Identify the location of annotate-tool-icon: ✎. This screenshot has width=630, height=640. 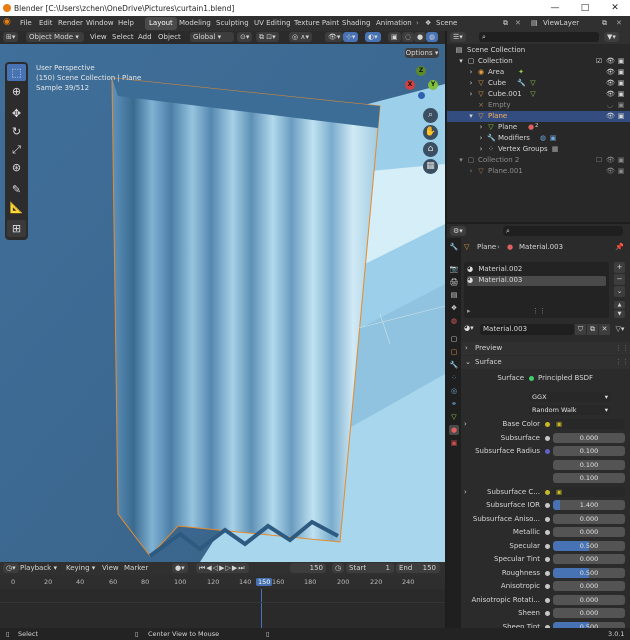
(16, 189).